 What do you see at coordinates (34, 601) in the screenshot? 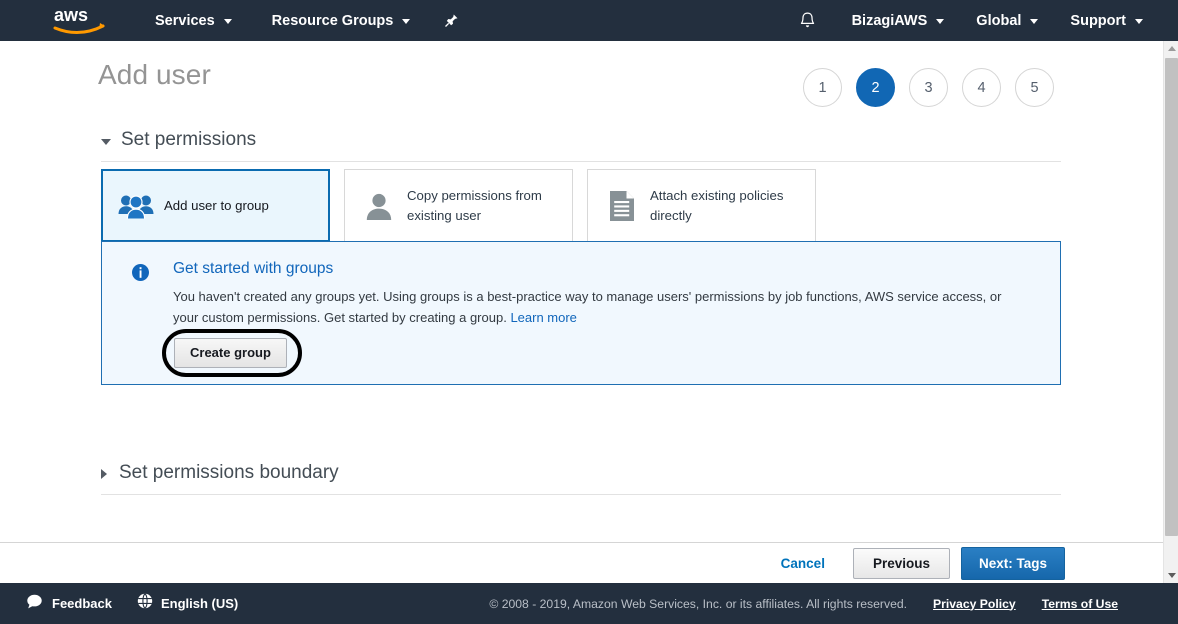
I see `speech-bubble-glyph` at bounding box center [34, 601].